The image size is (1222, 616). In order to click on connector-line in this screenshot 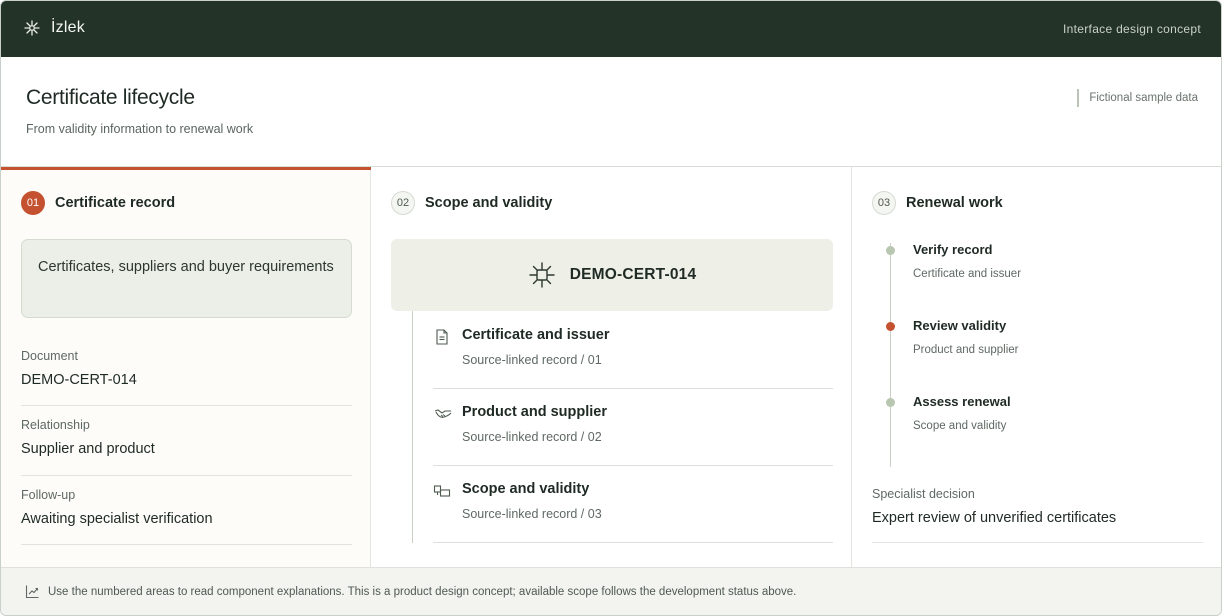, I will do `click(412, 427)`.